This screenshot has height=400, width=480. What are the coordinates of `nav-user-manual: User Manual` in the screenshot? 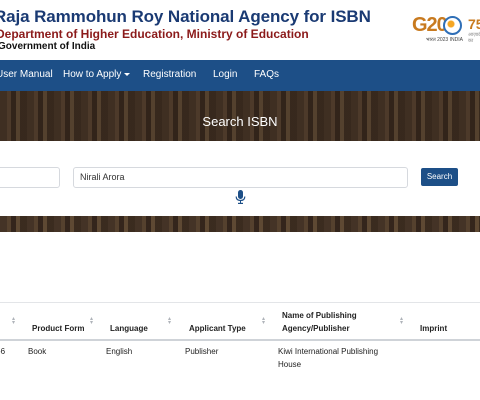 It's located at (26, 74).